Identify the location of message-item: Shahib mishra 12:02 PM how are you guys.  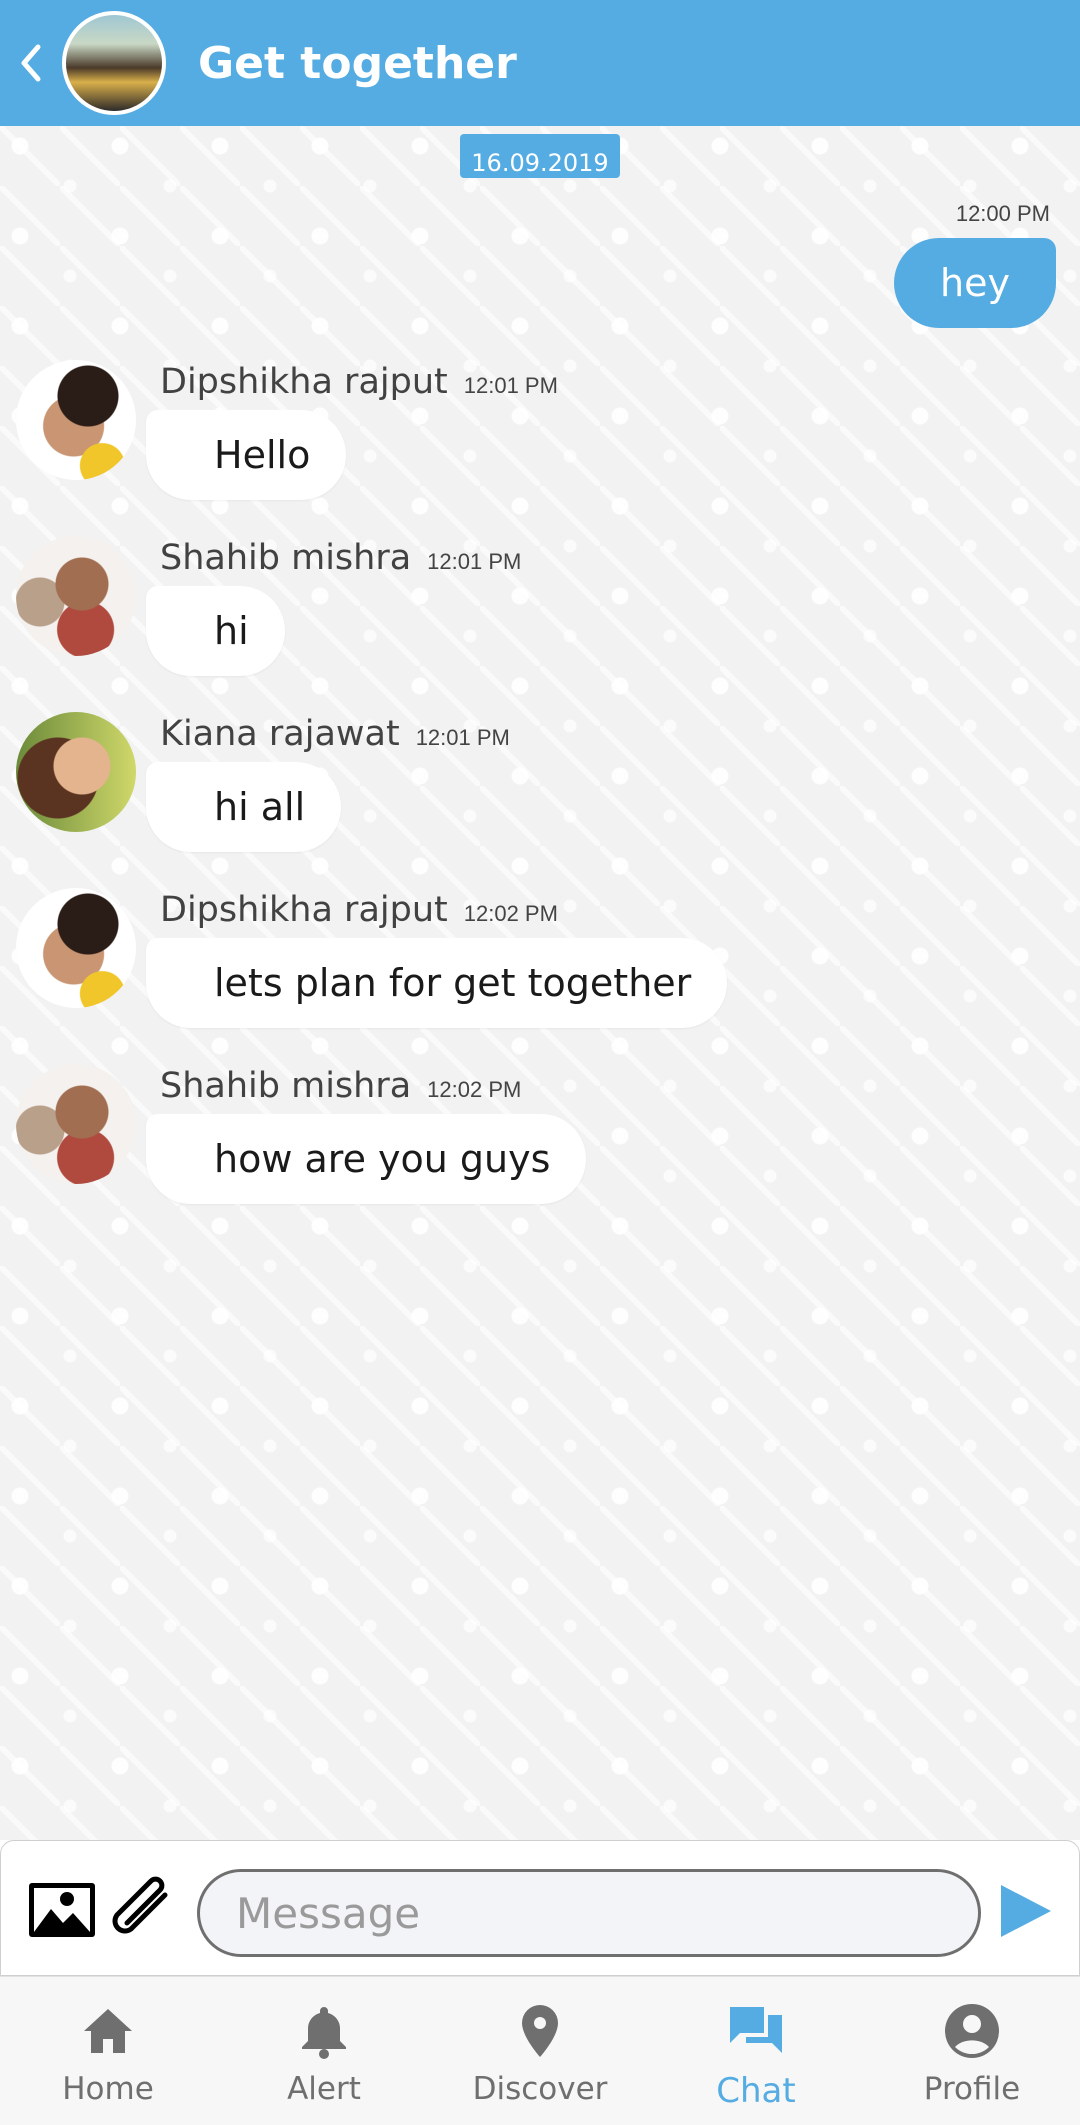
(540, 1149).